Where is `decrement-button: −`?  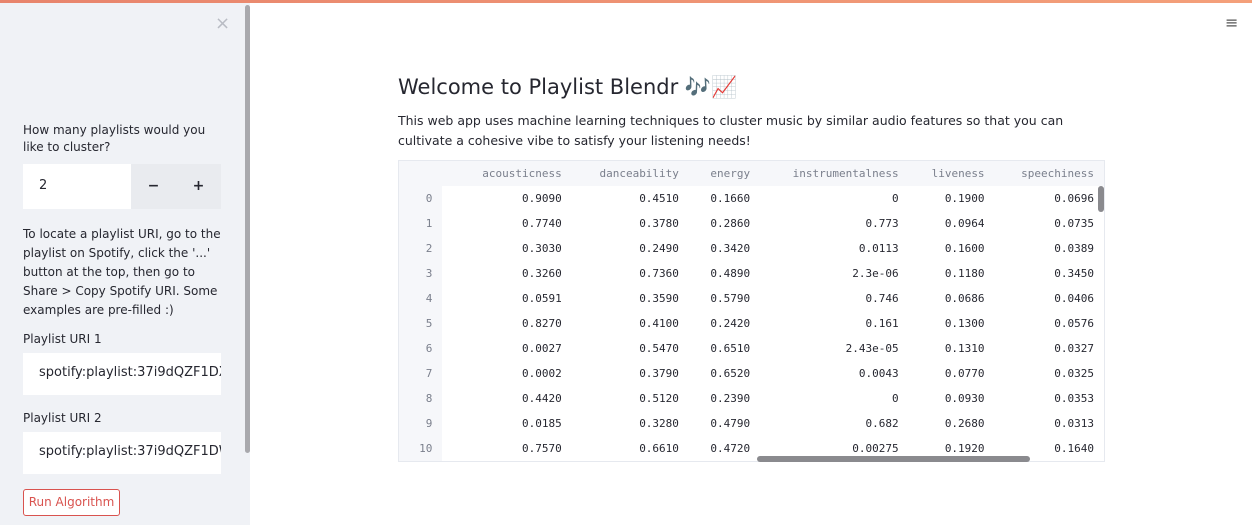 decrement-button: − is located at coordinates (153, 186).